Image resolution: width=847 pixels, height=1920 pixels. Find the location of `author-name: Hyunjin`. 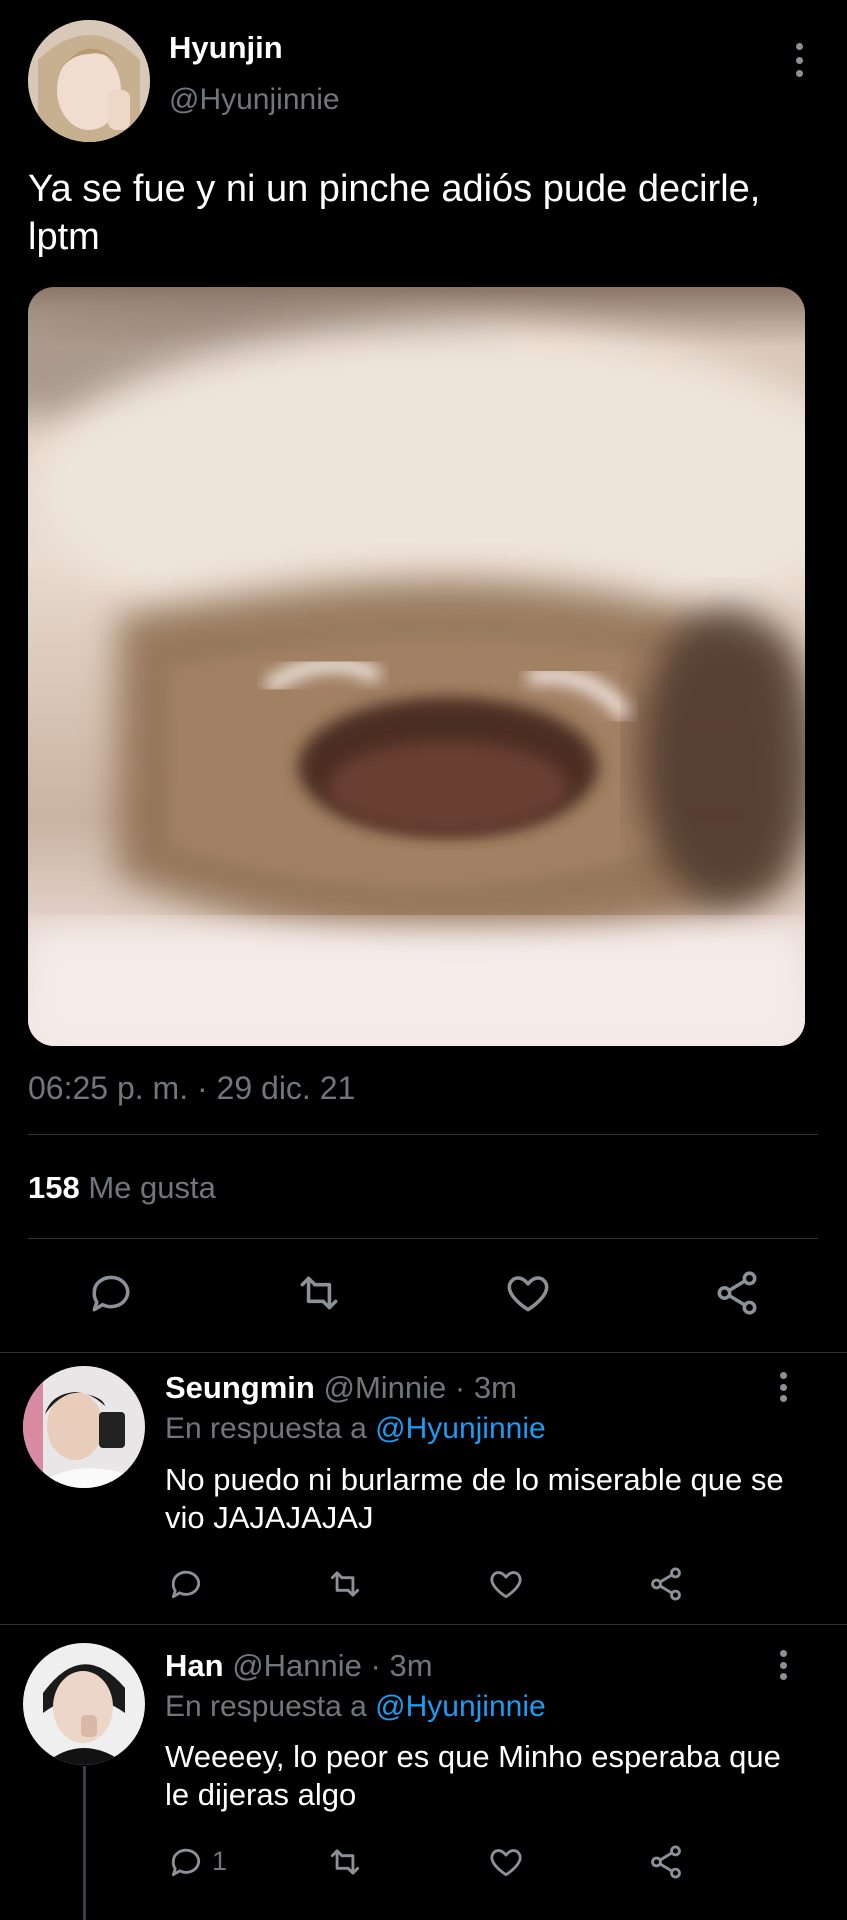

author-name: Hyunjin is located at coordinates (226, 48).